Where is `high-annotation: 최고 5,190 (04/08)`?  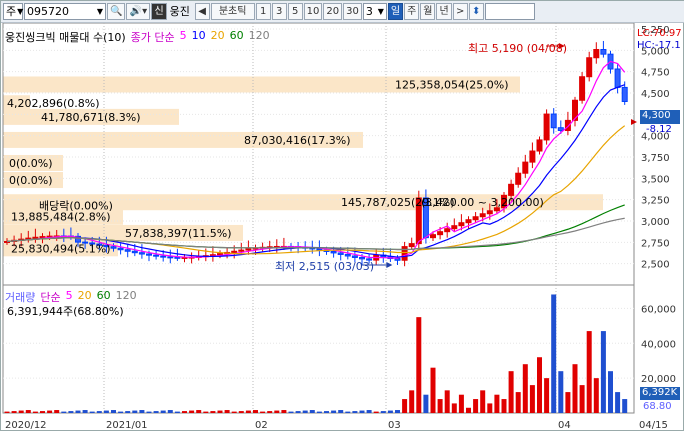 high-annotation: 최고 5,190 (04/08) is located at coordinates (518, 48).